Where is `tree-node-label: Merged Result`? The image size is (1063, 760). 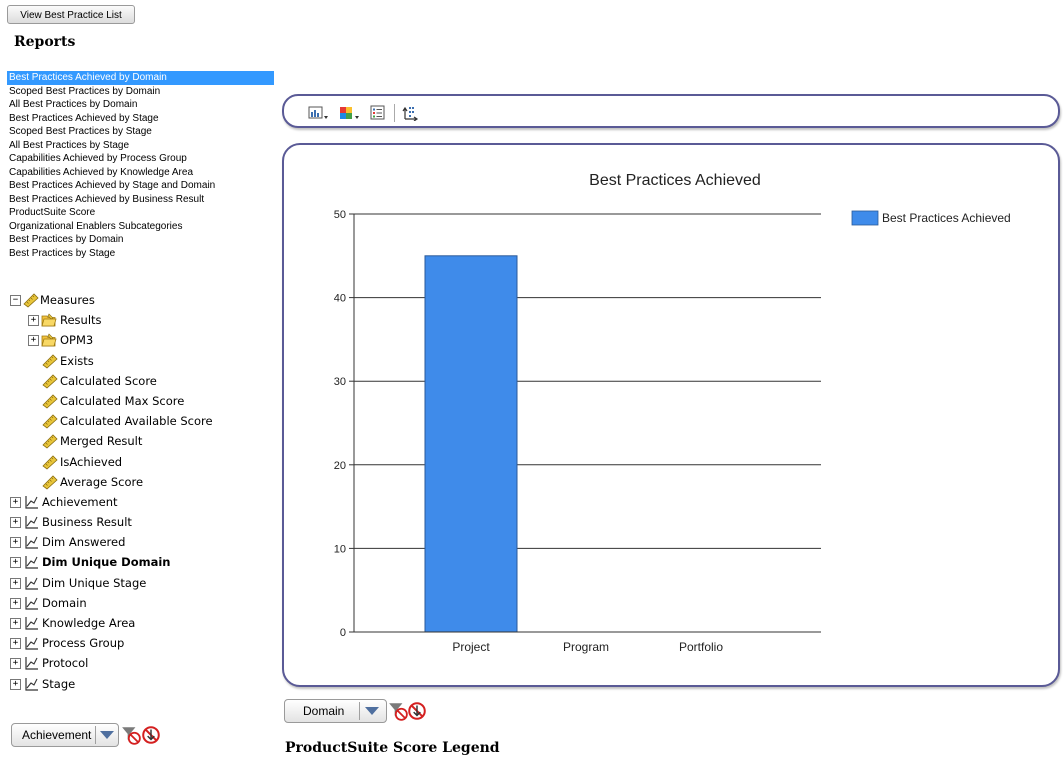
tree-node-label: Merged Result is located at coordinates (101, 441).